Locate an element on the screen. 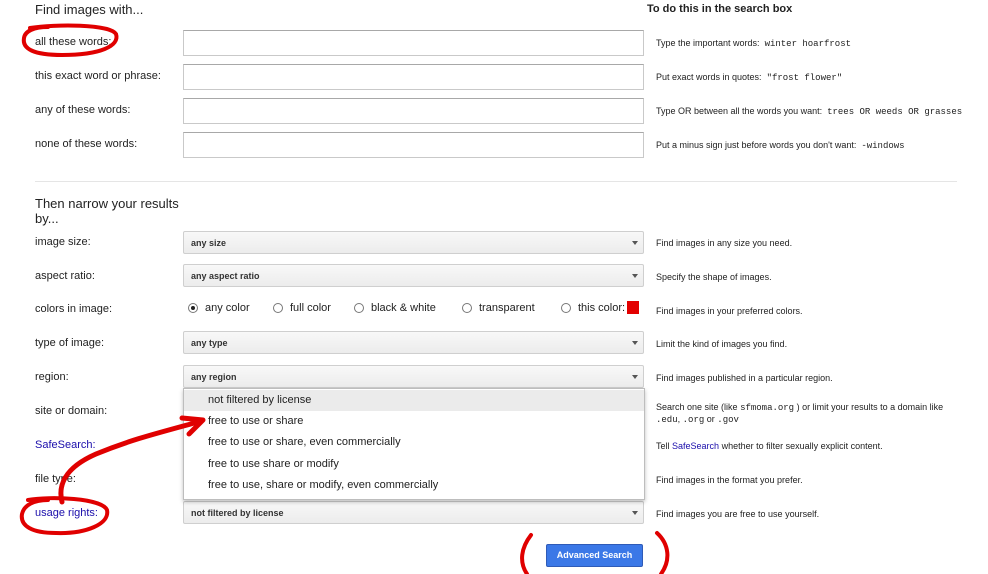  color-radio-transparent: transparent is located at coordinates (498, 308).